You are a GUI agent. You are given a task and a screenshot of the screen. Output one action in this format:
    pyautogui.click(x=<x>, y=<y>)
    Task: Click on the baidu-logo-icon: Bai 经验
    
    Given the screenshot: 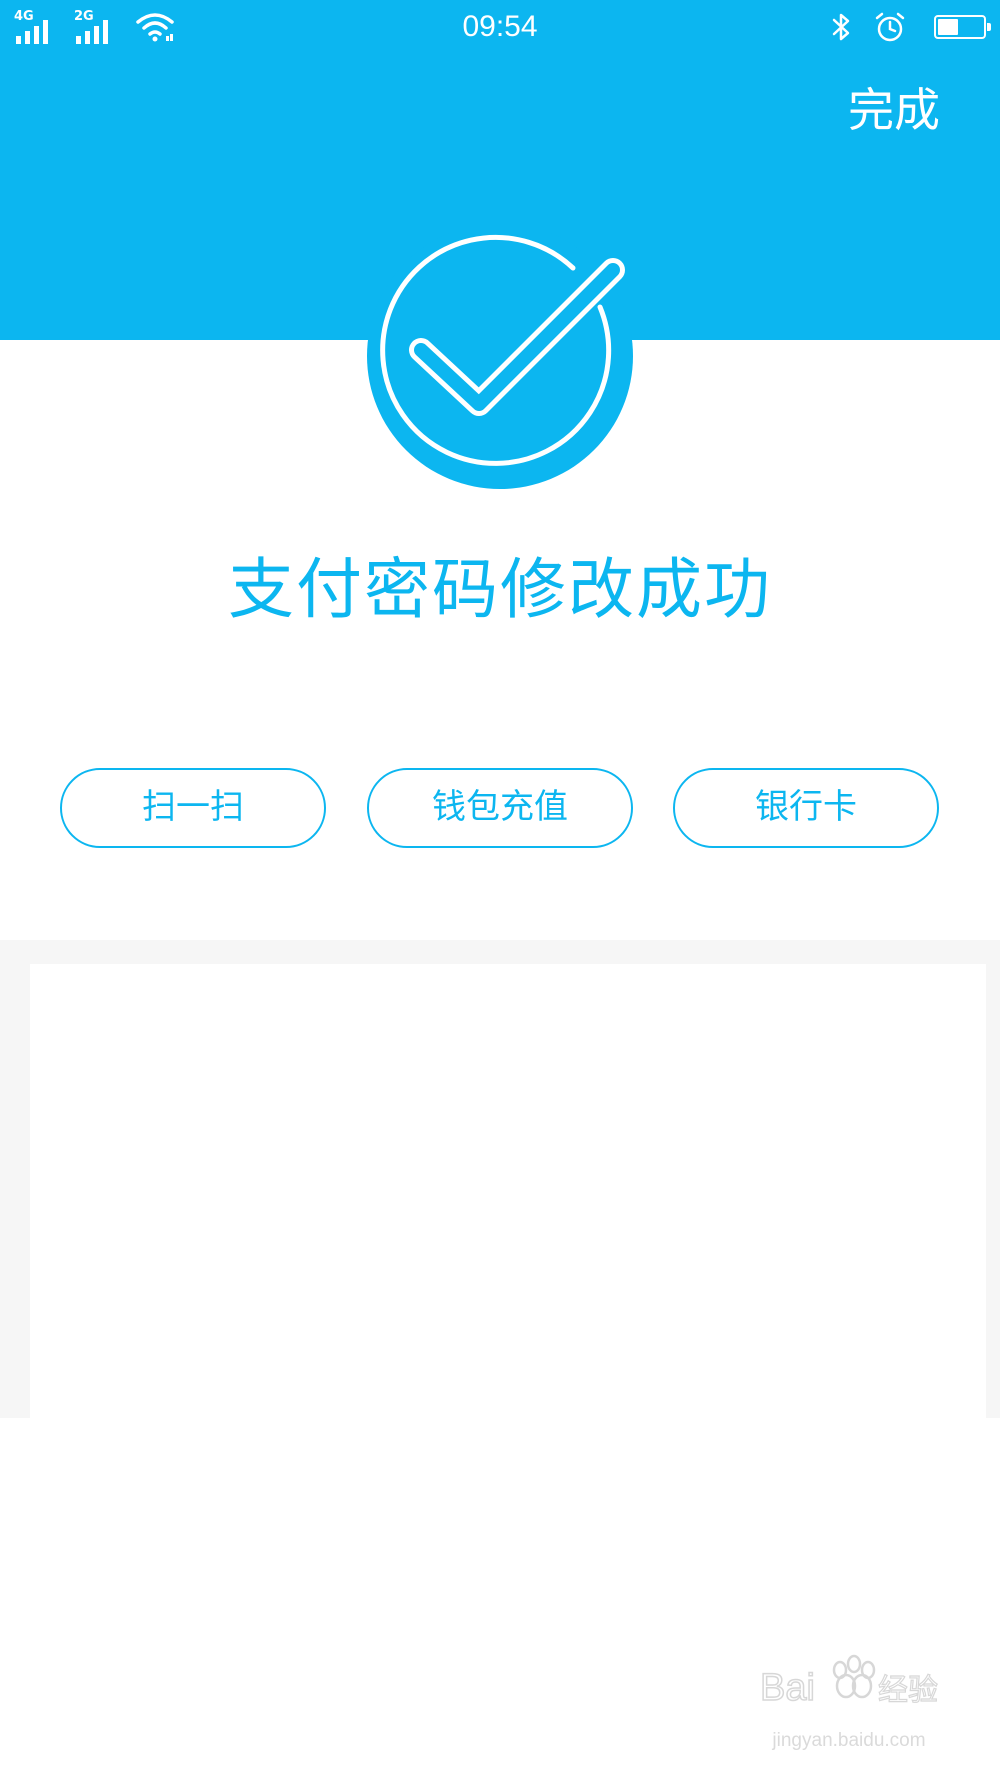 What is the action you would take?
    pyautogui.click(x=849, y=1682)
    